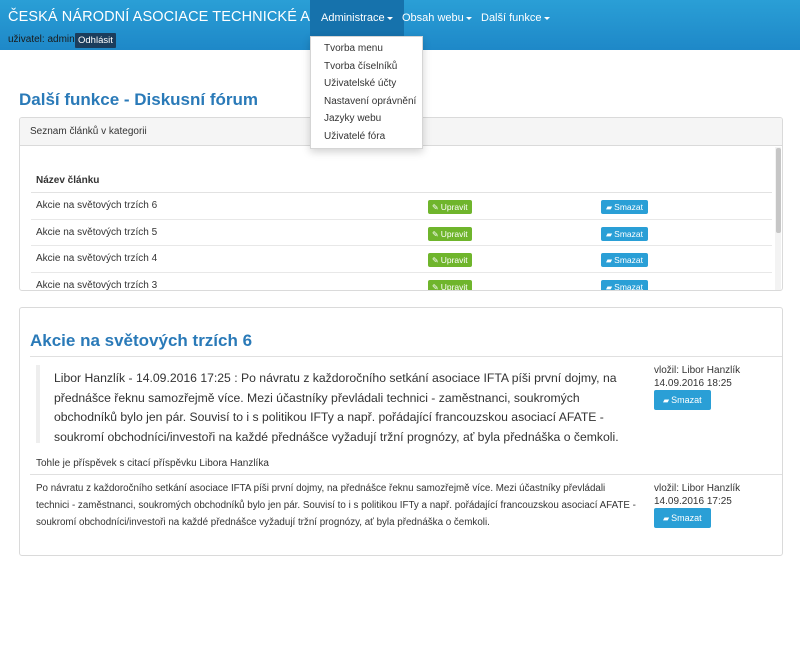  What do you see at coordinates (778, 190) in the screenshot?
I see `scrollbar-thumb` at bounding box center [778, 190].